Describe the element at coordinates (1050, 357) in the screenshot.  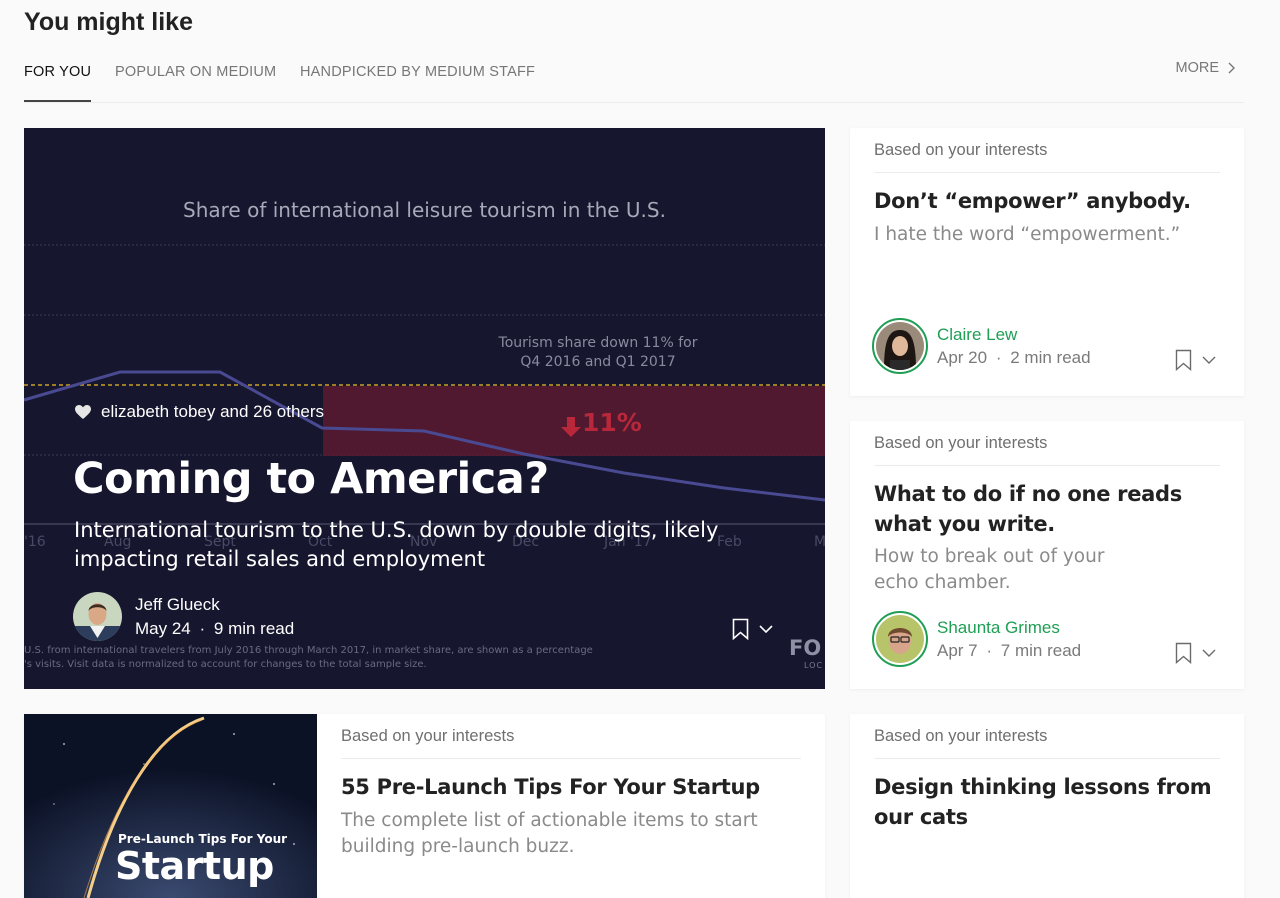
I see `read-time: 2 min read` at that location.